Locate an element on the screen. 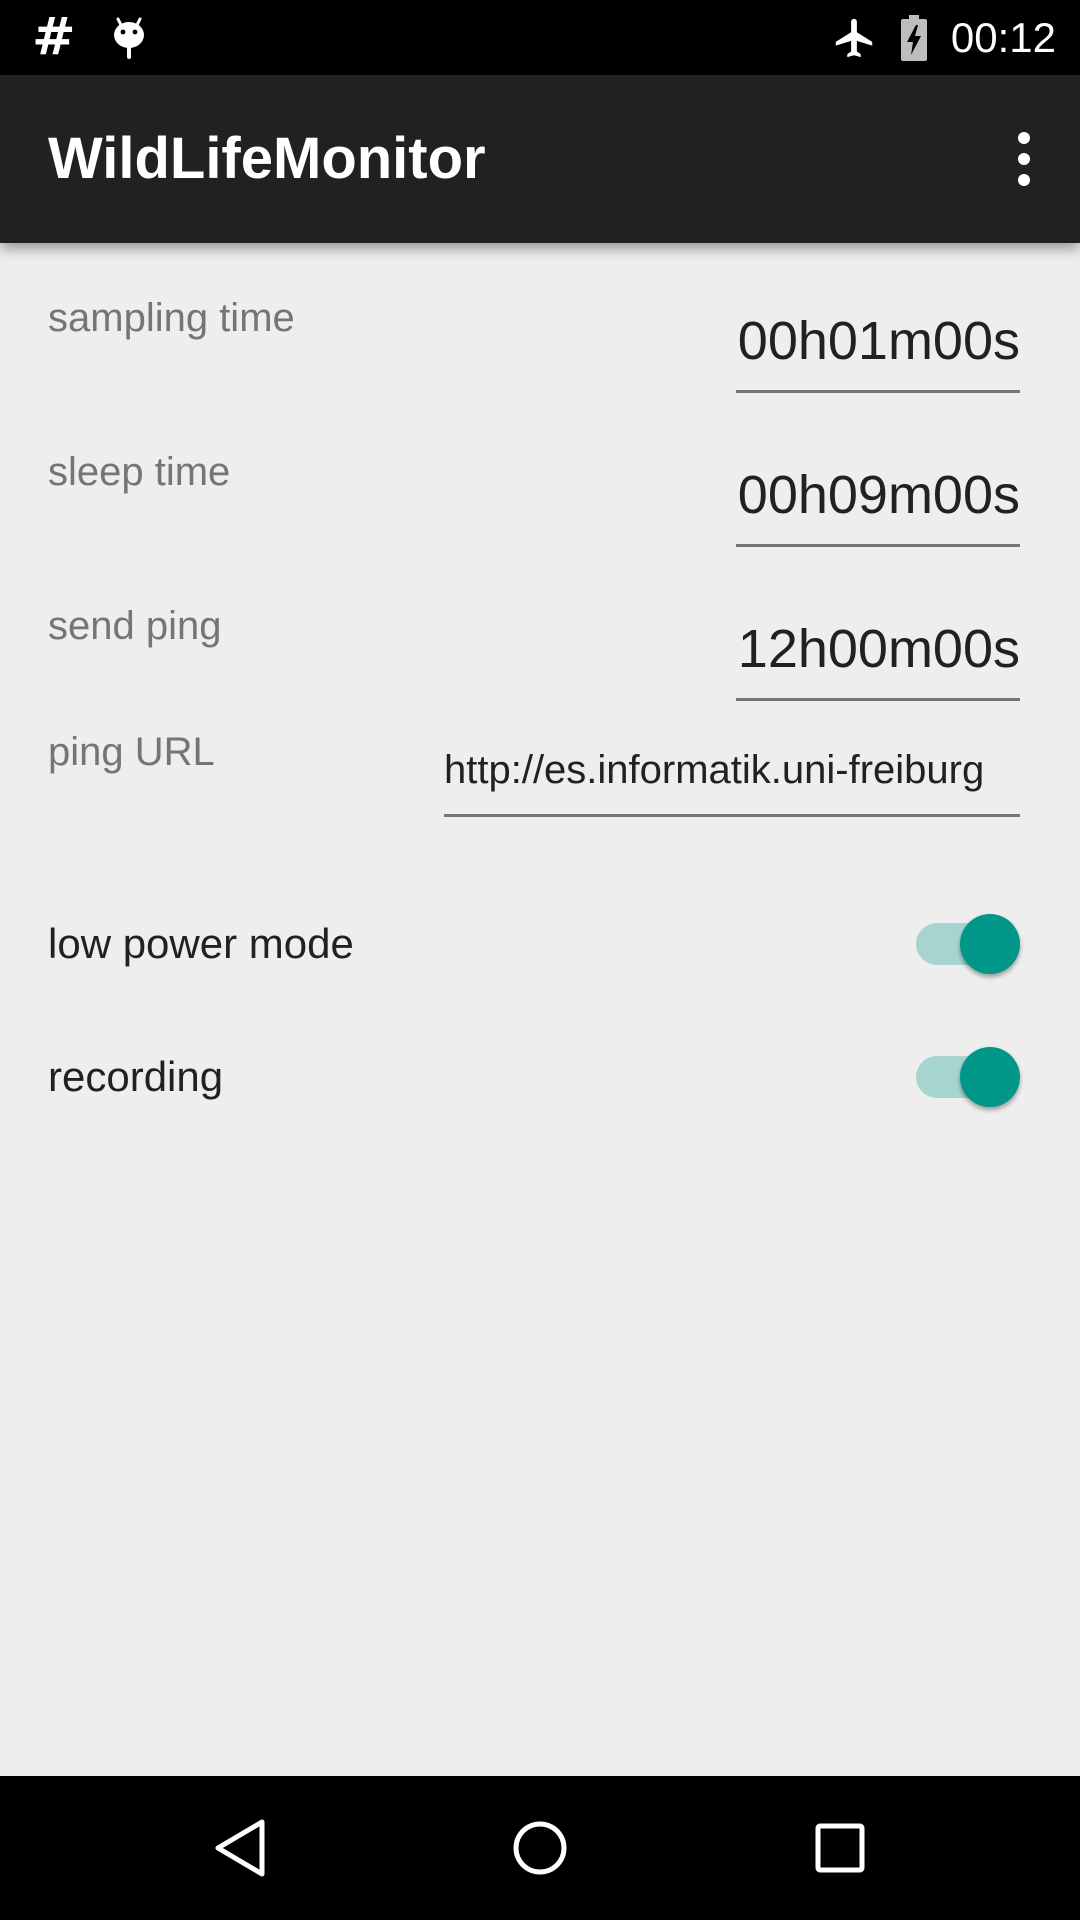 Image resolution: width=1080 pixels, height=1920 pixels. ping-url-field: http://es.informatik.uni-freiburg is located at coordinates (732, 771).